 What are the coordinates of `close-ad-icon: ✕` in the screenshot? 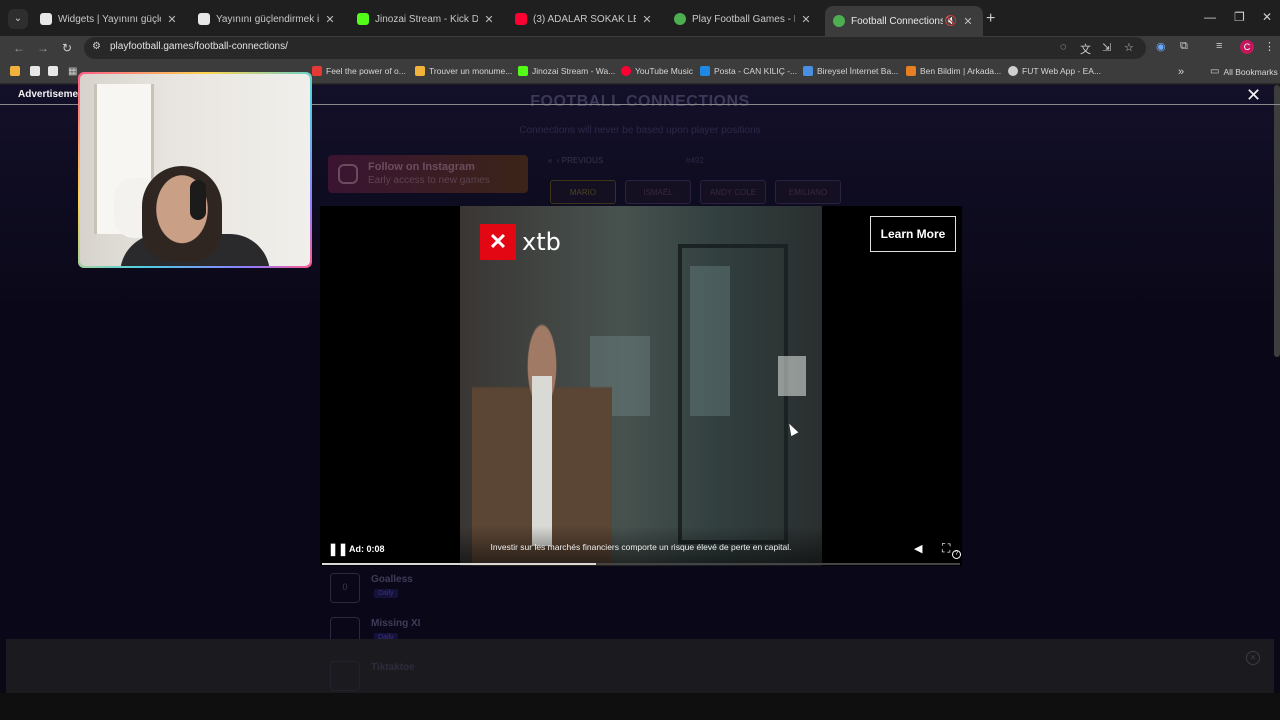 It's located at (1253, 658).